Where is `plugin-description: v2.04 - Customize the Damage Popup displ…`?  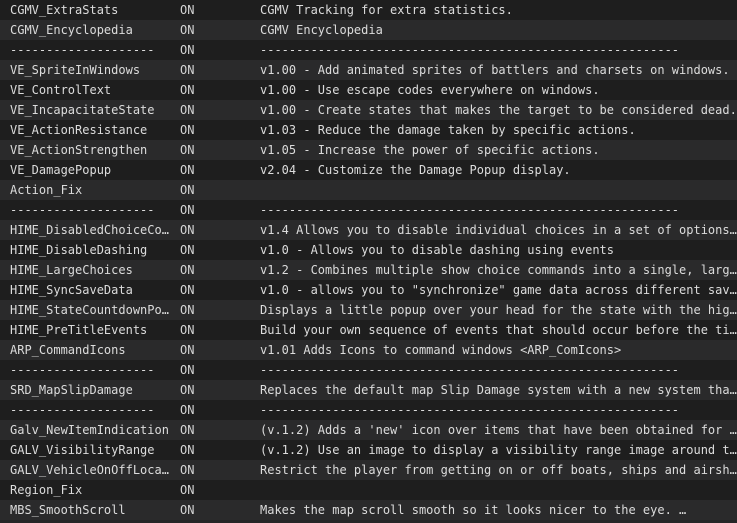 plugin-description: v2.04 - Customize the Damage Popup displ… is located at coordinates (415, 170).